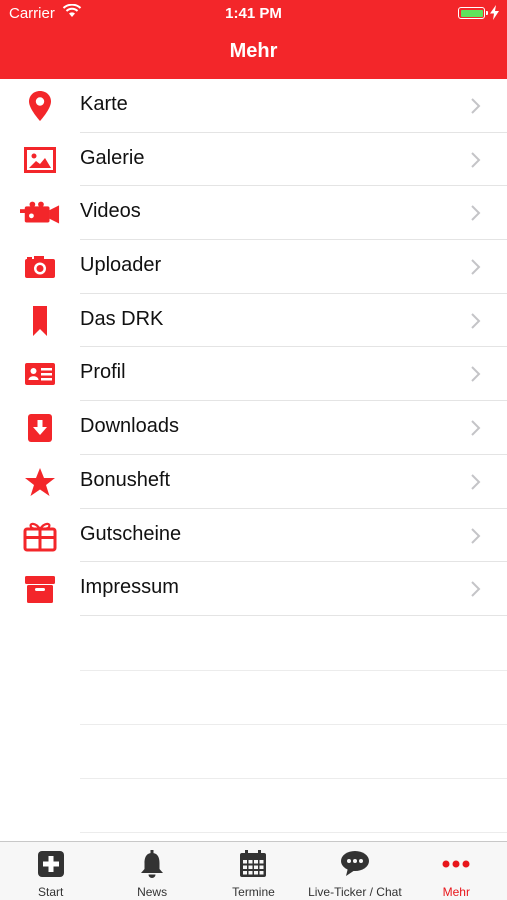 This screenshot has width=507, height=900. Describe the element at coordinates (355, 892) in the screenshot. I see `tab-label: Live-Ticker / Chat` at that location.